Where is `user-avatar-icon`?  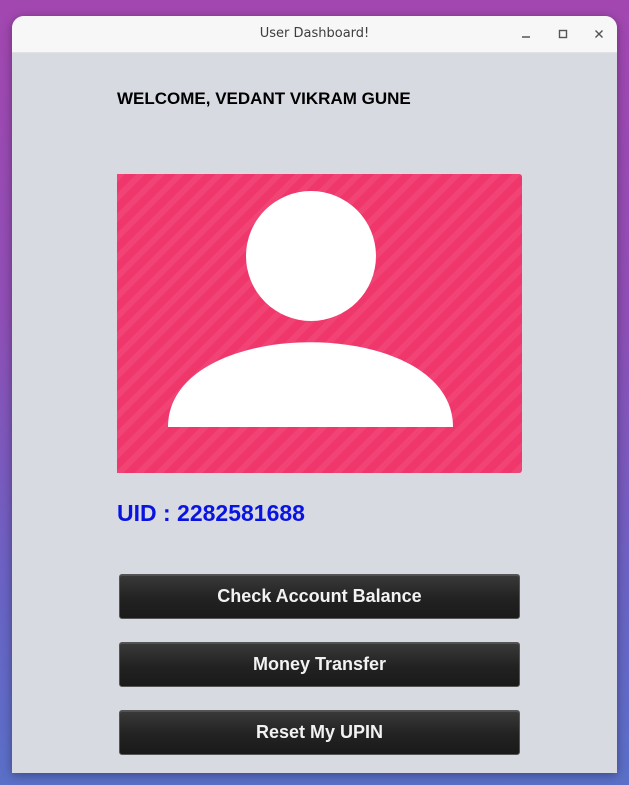 user-avatar-icon is located at coordinates (310, 309).